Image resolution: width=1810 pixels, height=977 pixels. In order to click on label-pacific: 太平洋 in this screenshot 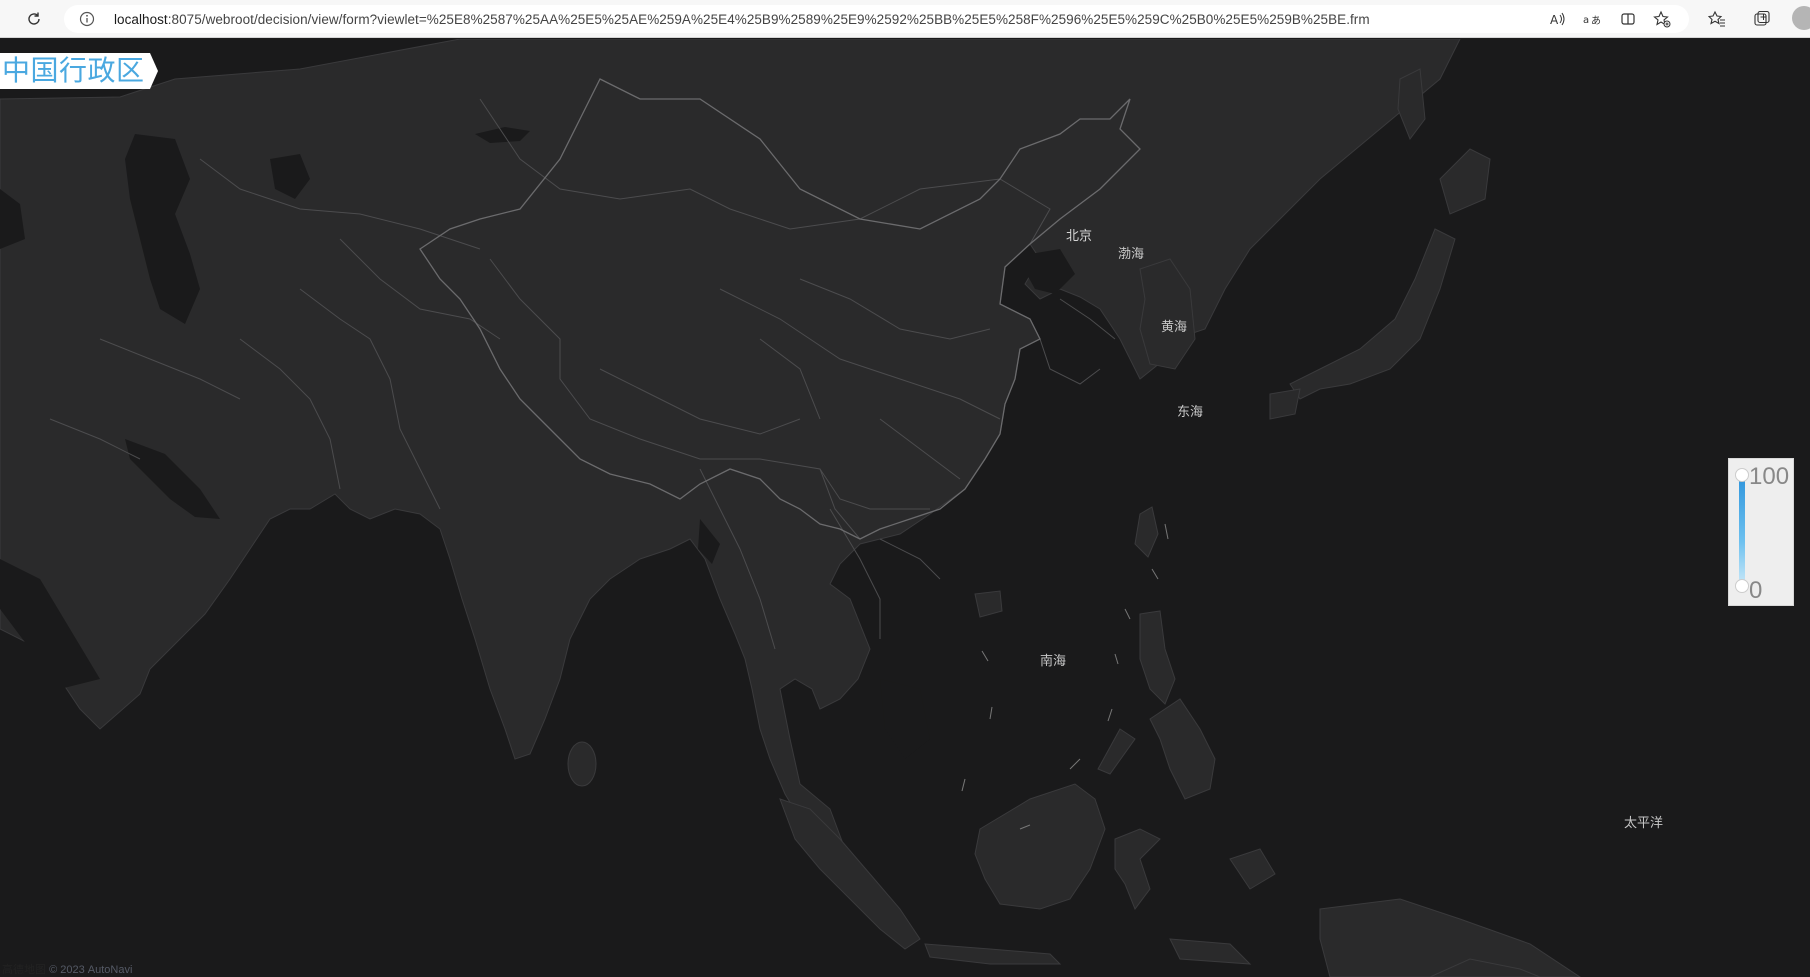, I will do `click(1644, 823)`.